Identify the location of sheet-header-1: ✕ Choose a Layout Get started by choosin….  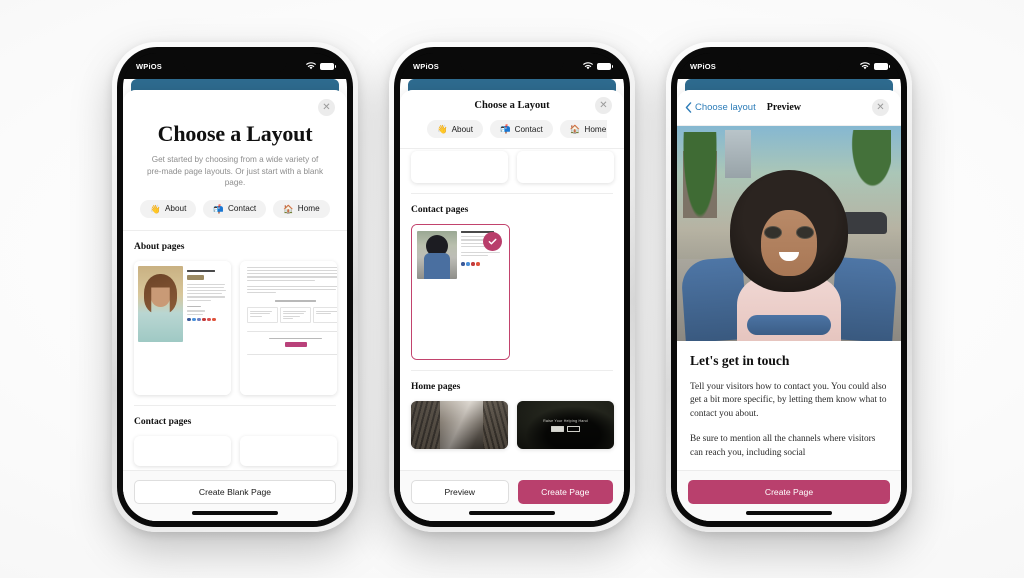
(235, 160).